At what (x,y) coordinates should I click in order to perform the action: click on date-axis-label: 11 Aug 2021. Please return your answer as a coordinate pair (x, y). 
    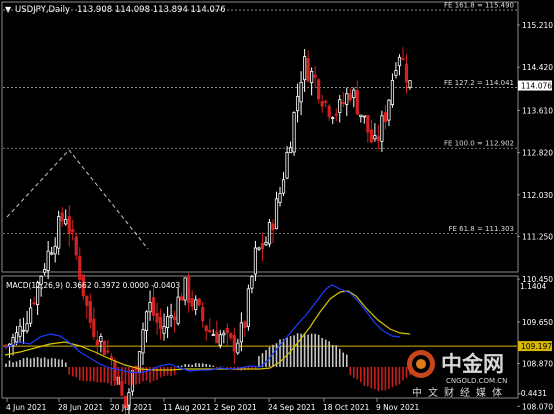
    Looking at the image, I should click on (187, 407).